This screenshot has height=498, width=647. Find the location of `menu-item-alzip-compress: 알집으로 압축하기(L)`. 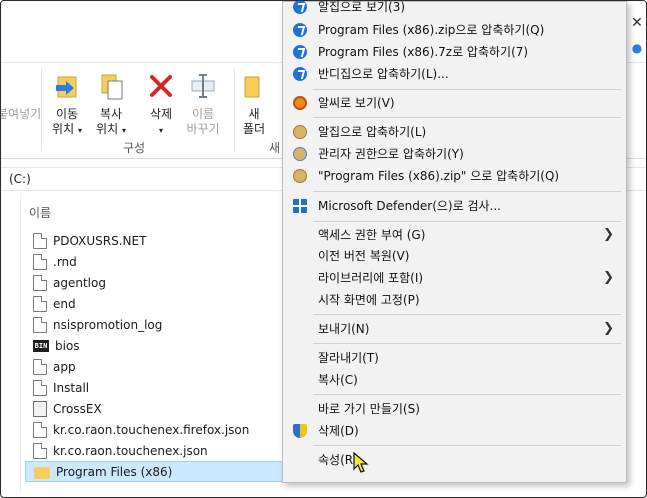

menu-item-alzip-compress: 알집으로 압축하기(L) is located at coordinates (454, 132).